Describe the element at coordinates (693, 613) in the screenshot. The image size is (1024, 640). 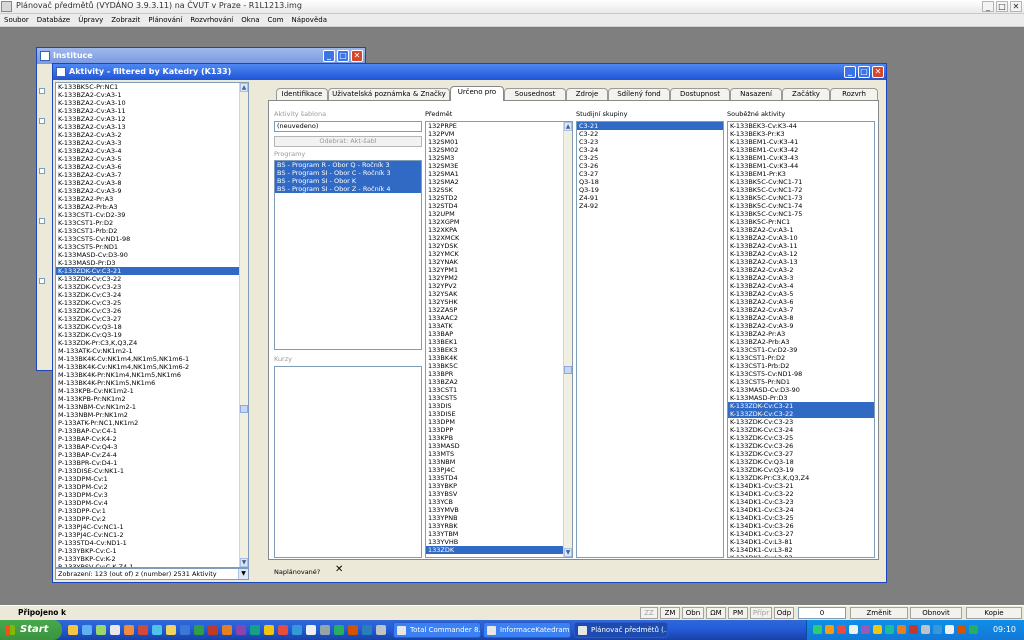
I see `obn-button: Obn` at that location.